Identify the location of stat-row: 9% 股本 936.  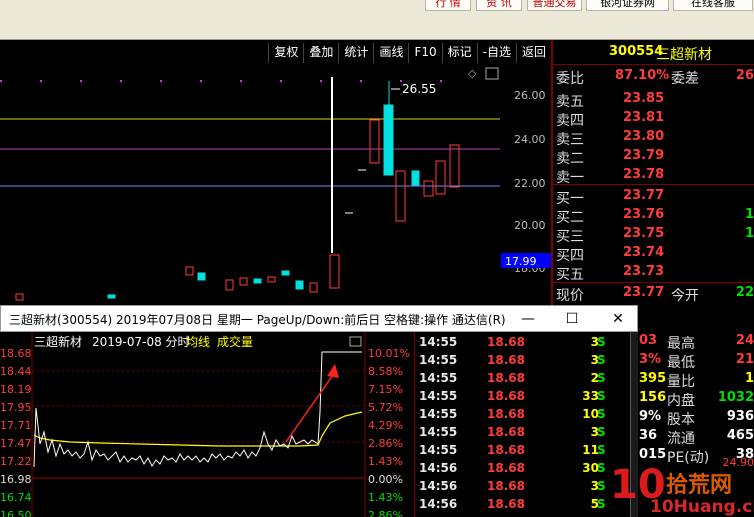
(696, 418).